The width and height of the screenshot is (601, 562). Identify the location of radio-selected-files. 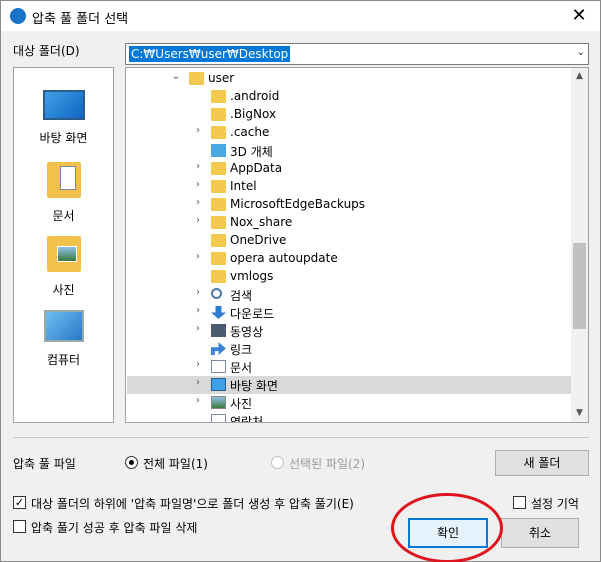
(277, 462).